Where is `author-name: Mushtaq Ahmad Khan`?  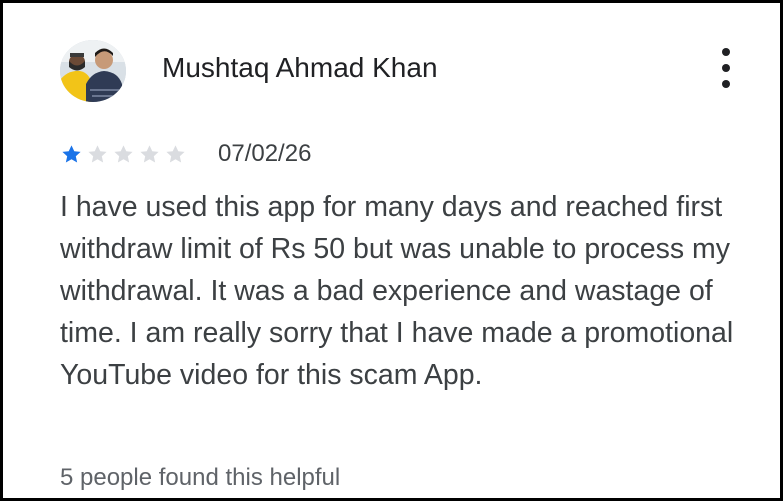
author-name: Mushtaq Ahmad Khan is located at coordinates (300, 67).